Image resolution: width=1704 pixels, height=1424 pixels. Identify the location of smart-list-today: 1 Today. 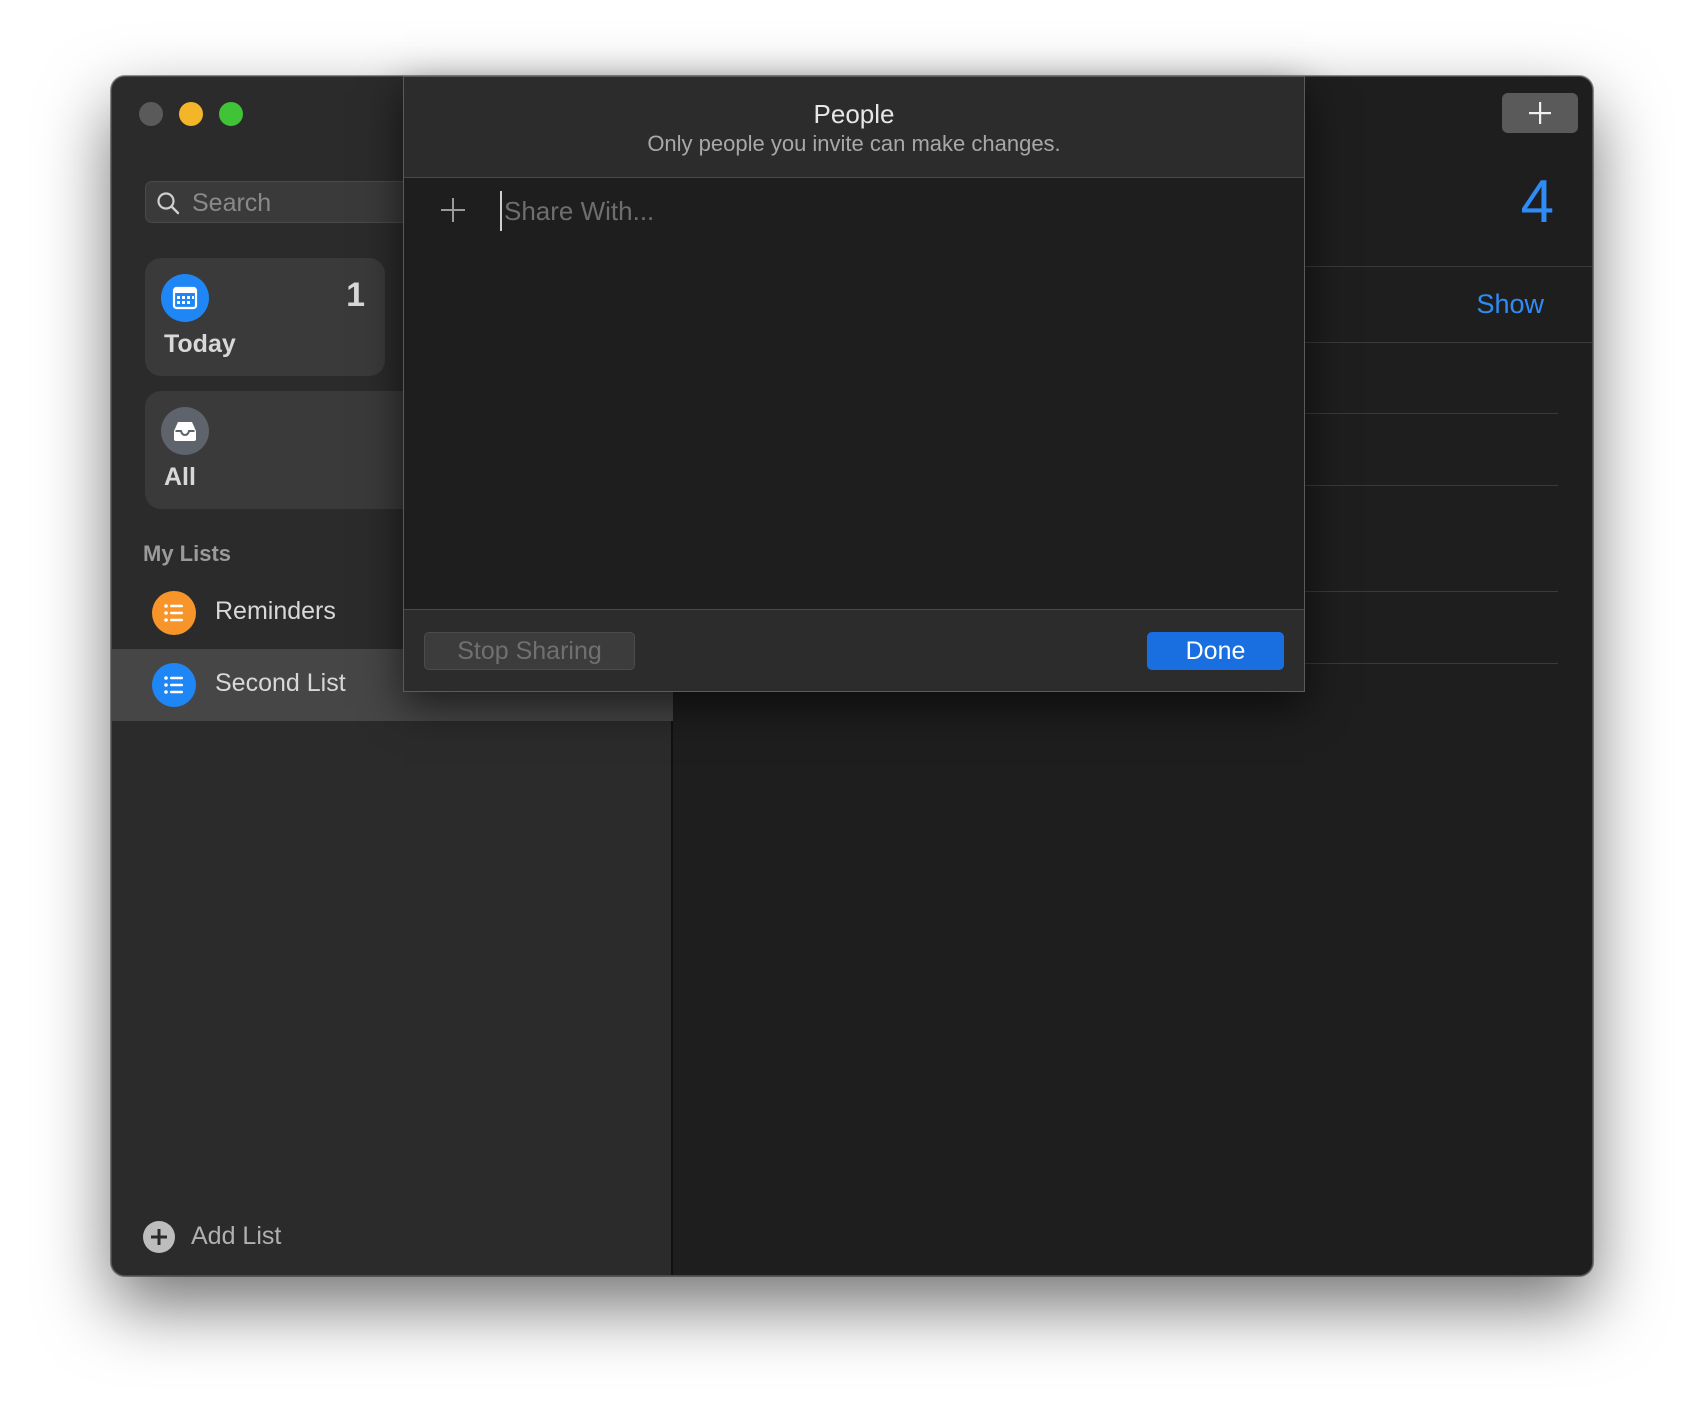
(265, 317).